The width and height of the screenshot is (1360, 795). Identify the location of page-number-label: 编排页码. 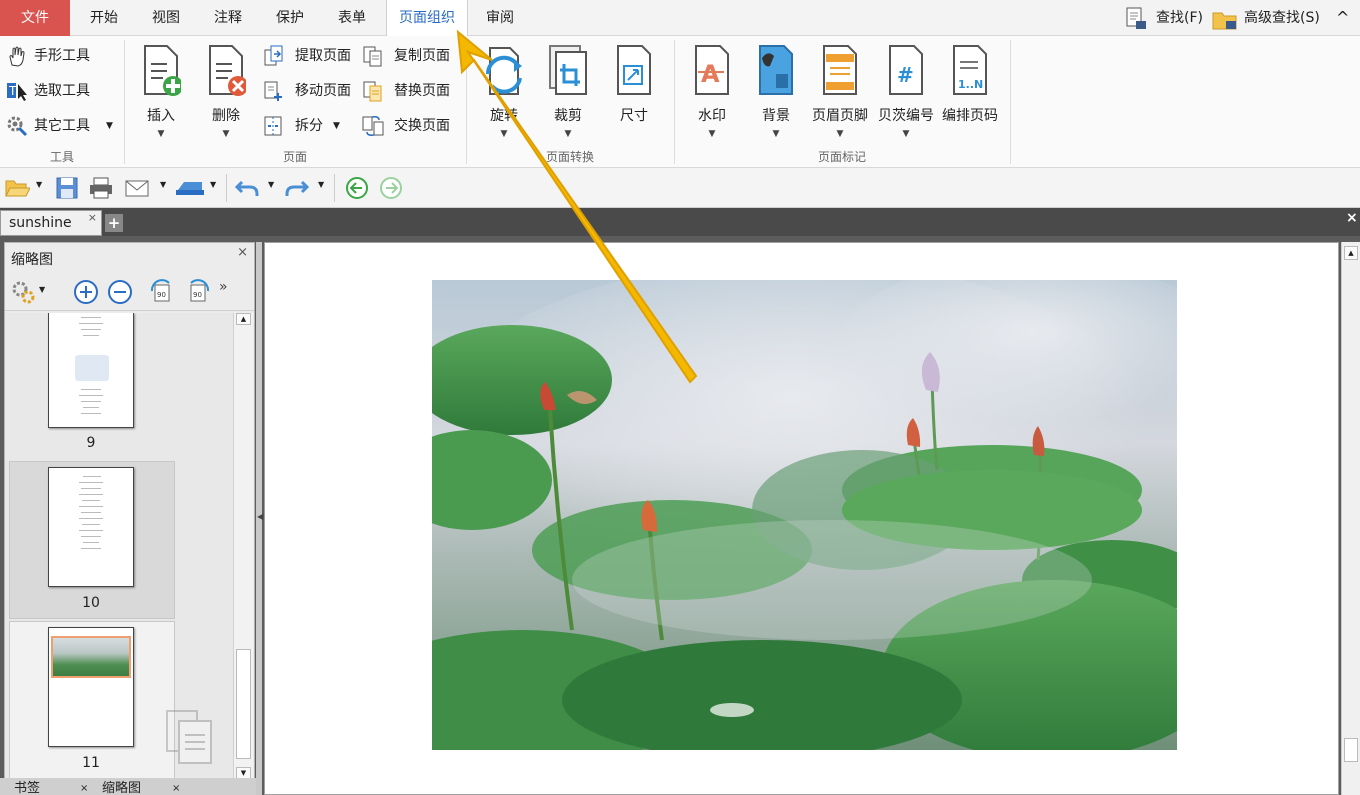
(970, 116).